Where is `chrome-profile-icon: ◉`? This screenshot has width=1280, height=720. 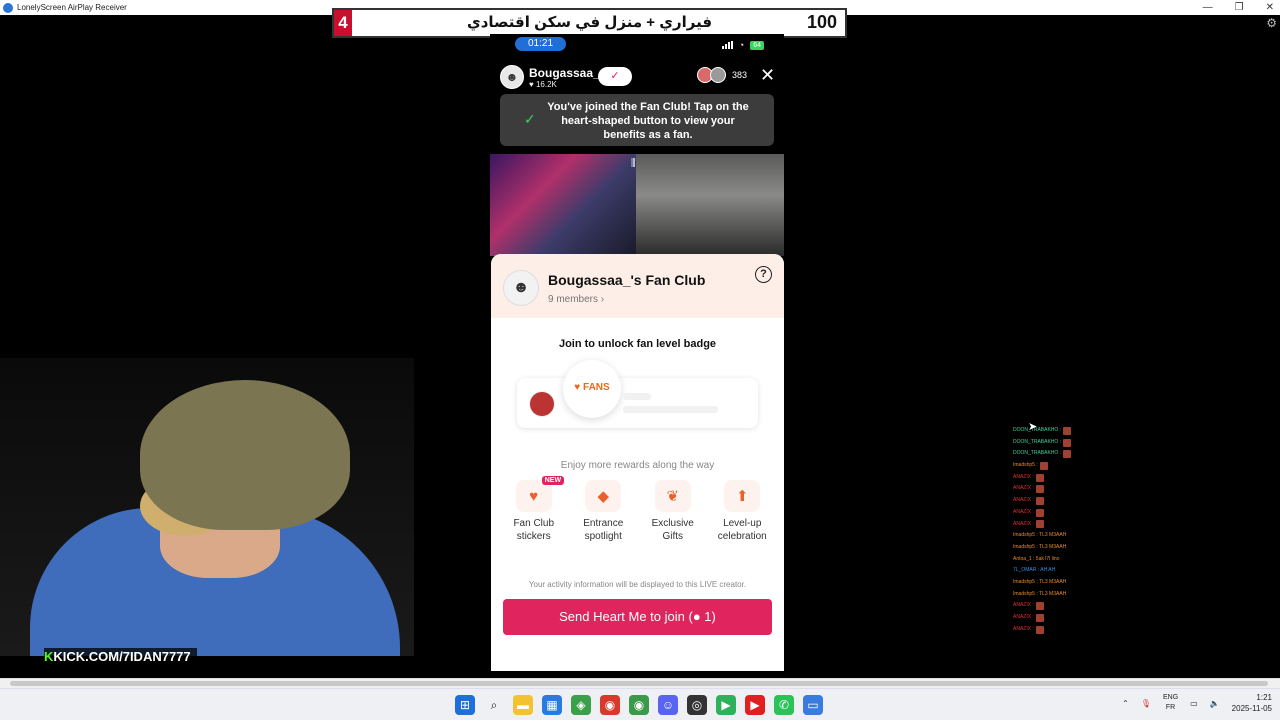 chrome-profile-icon: ◉ is located at coordinates (639, 705).